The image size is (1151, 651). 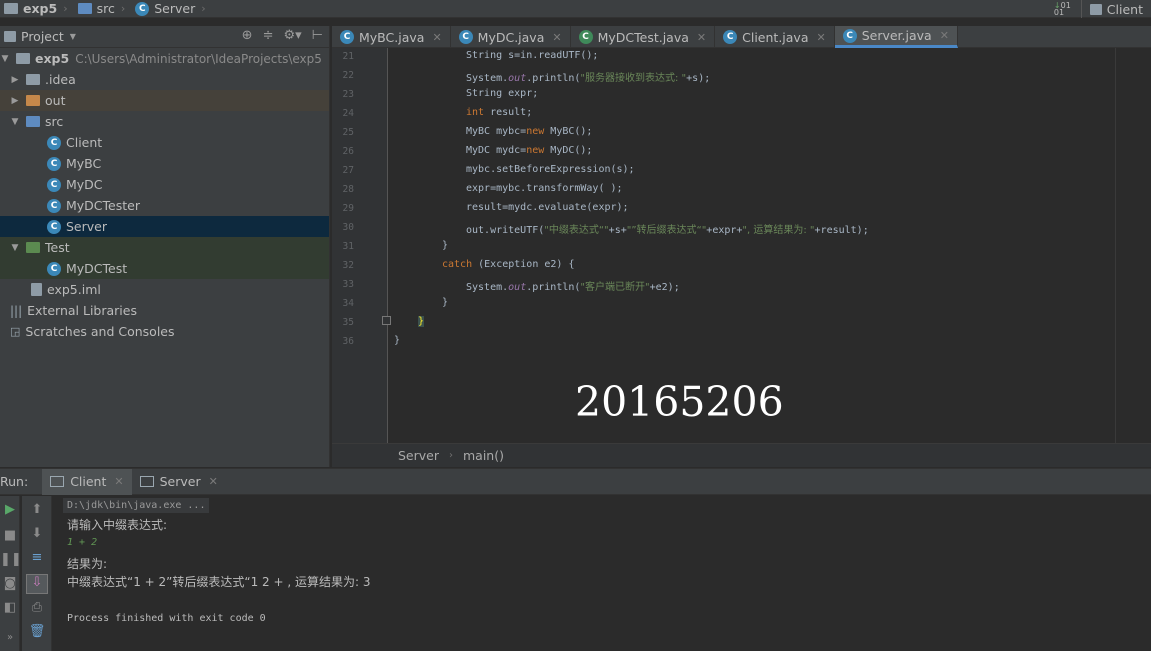 I want to click on run-configuration-selector: Client, so click(x=1115, y=9).